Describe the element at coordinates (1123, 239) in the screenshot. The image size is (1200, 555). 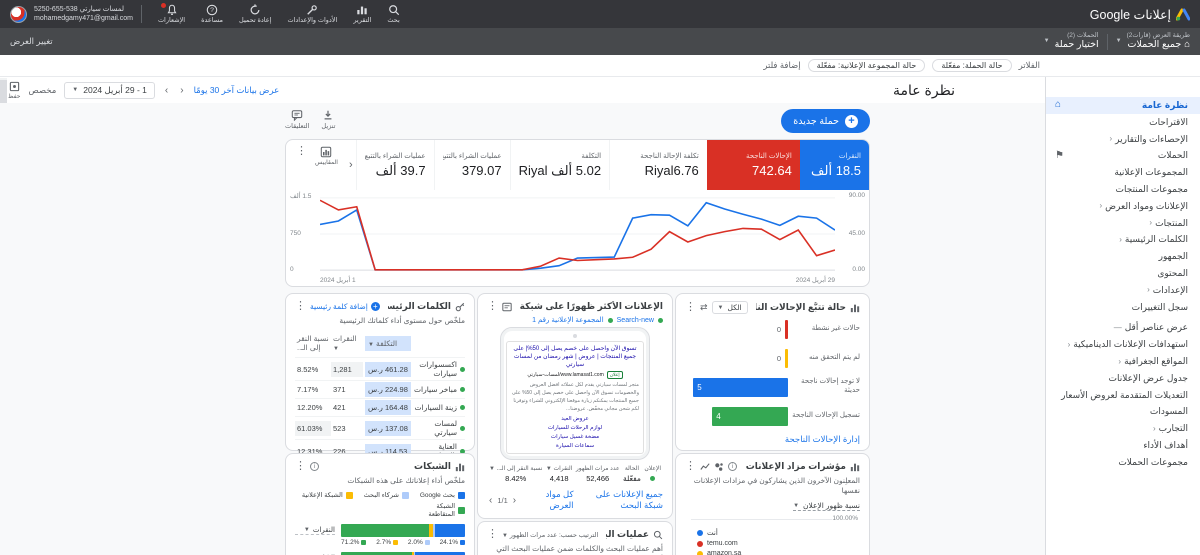
I see `sidebar-item-keywords: الكلمات الرئيسية ‹` at that location.